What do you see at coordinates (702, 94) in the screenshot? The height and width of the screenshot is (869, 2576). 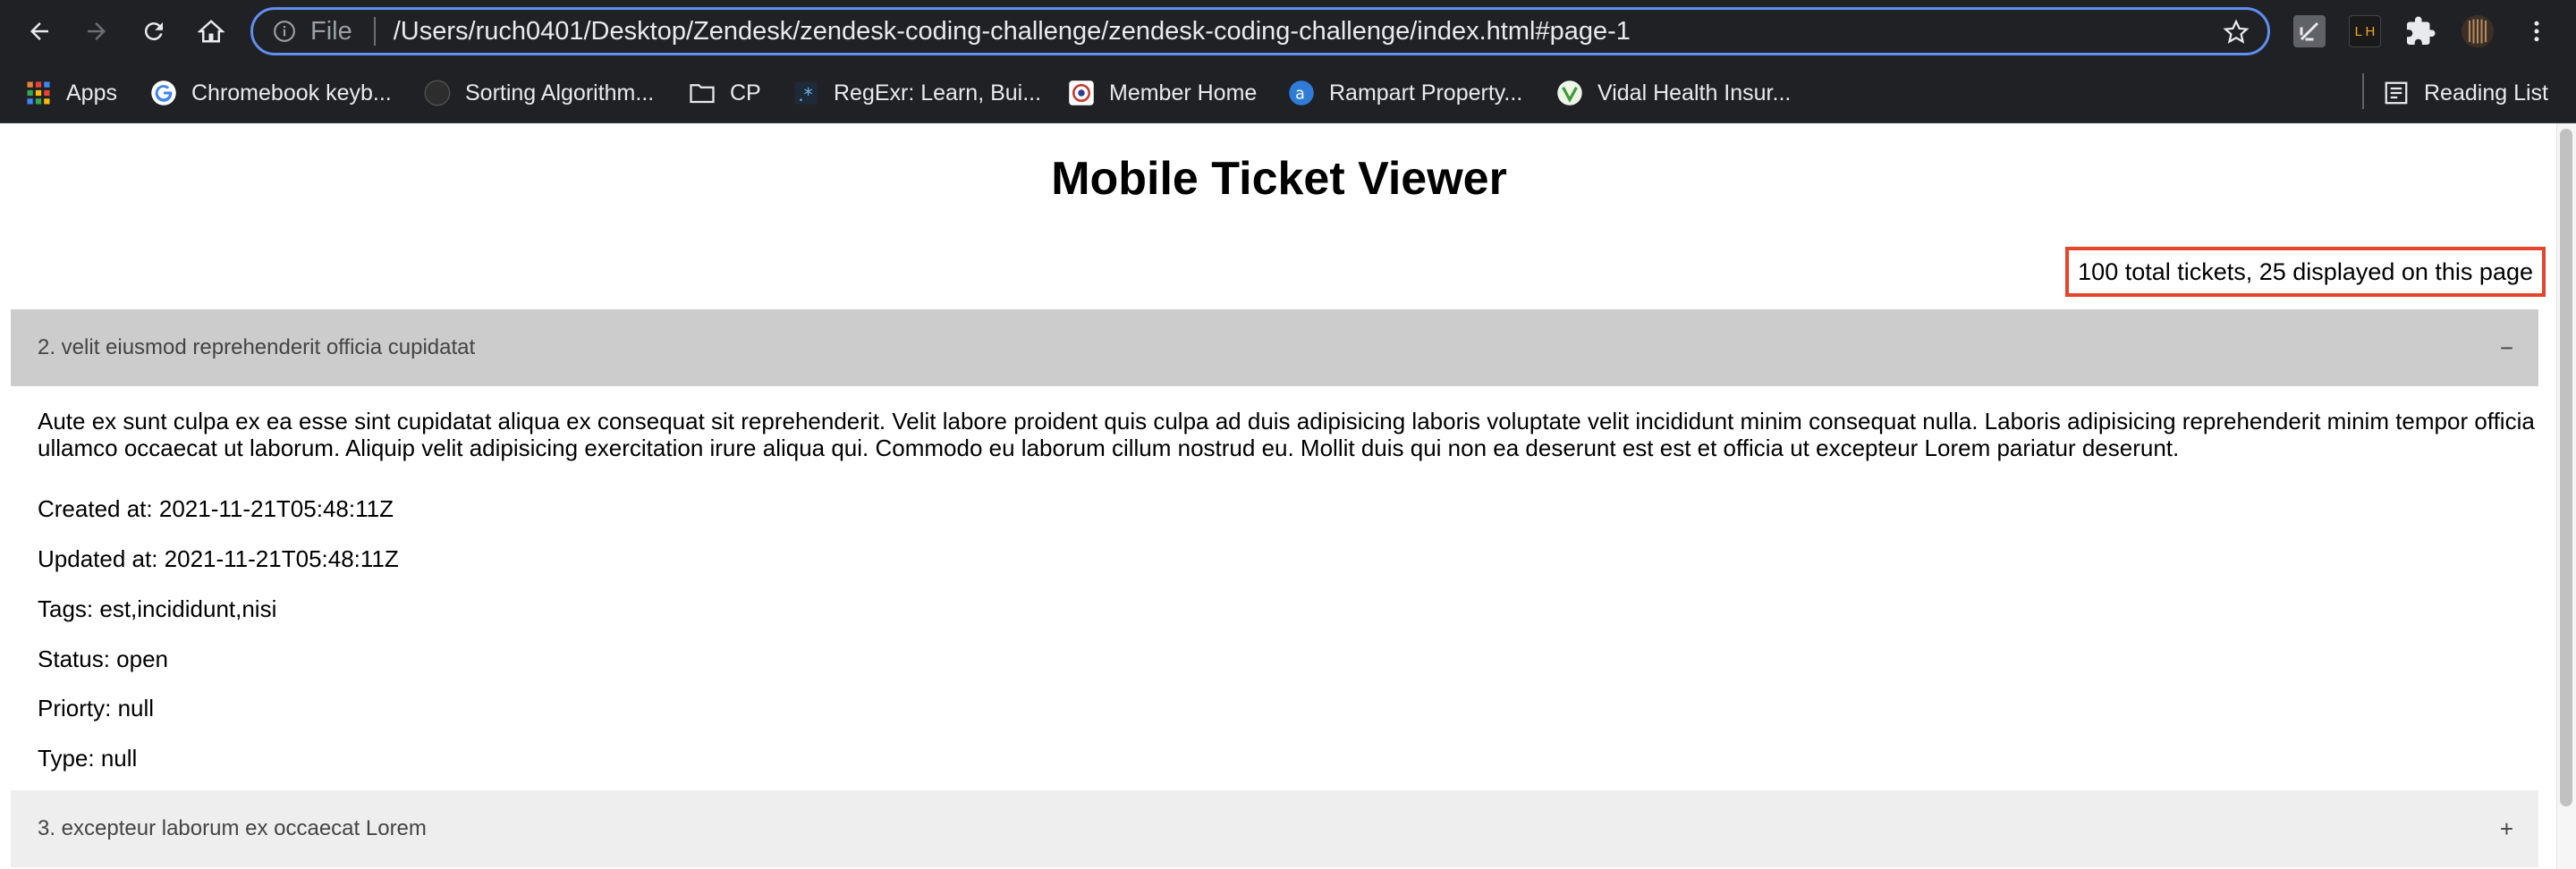 I see `folder-icon` at bounding box center [702, 94].